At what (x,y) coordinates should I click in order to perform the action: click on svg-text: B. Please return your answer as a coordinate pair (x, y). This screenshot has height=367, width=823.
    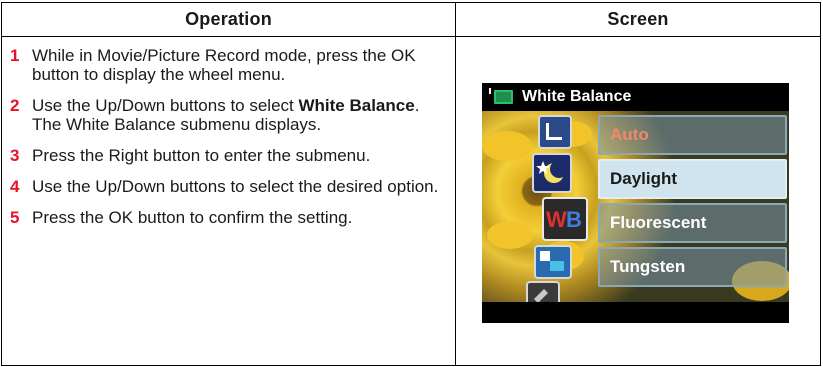
    Looking at the image, I should click on (574, 219).